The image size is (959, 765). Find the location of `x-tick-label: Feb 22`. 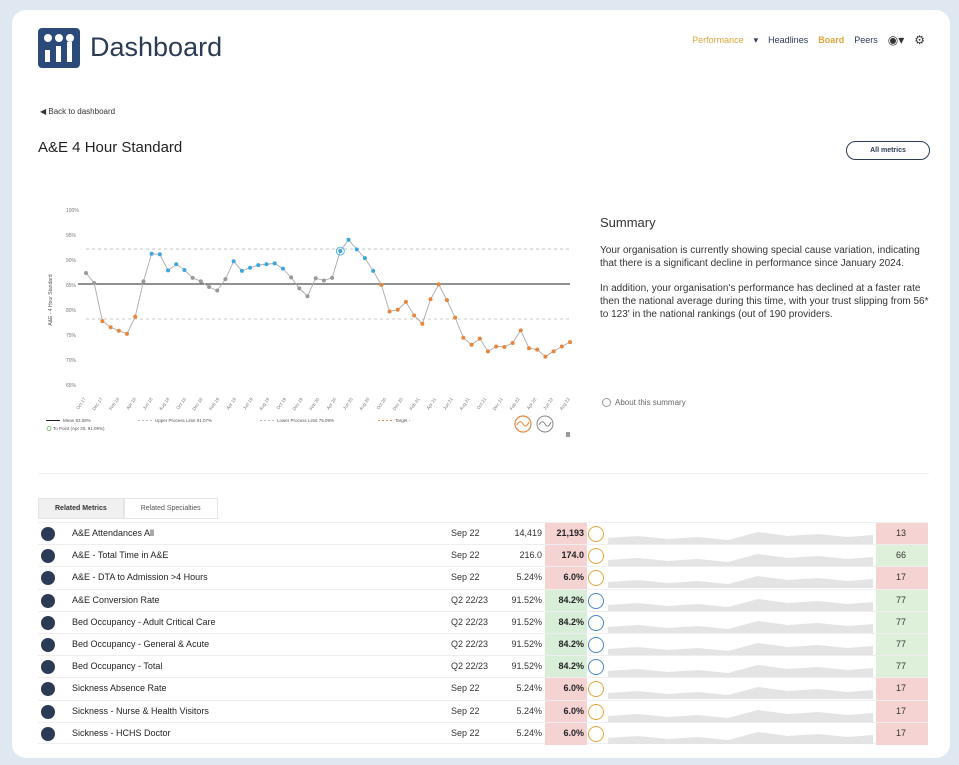

x-tick-label: Feb 22 is located at coordinates (515, 403).